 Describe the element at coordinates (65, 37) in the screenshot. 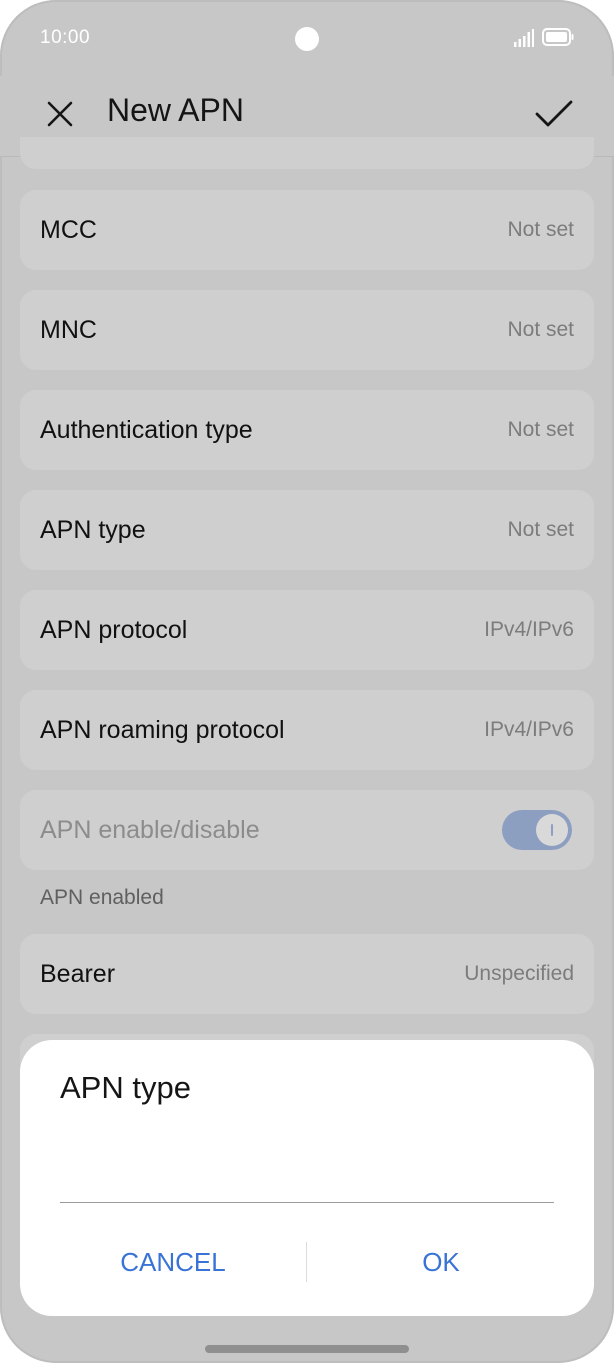

I see `status-time: 10:00` at that location.